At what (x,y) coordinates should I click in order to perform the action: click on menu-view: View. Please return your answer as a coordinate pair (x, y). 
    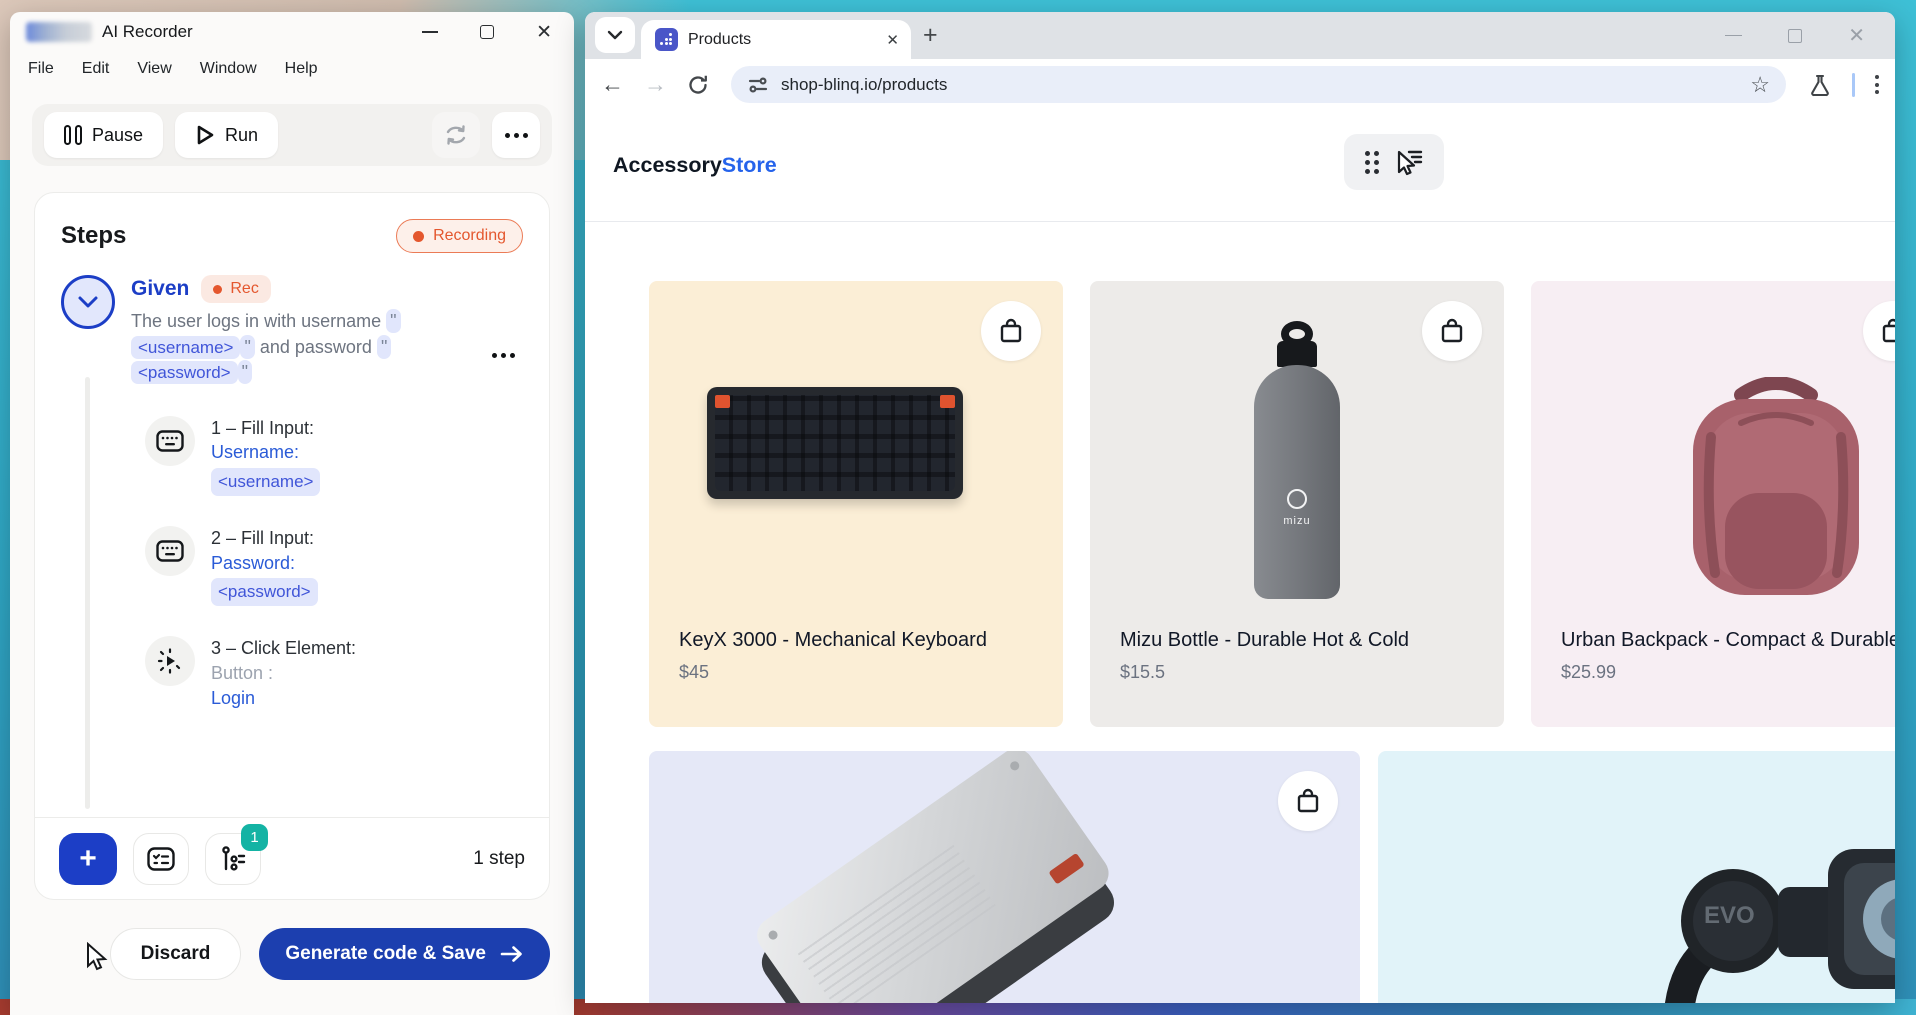
    Looking at the image, I should click on (154, 69).